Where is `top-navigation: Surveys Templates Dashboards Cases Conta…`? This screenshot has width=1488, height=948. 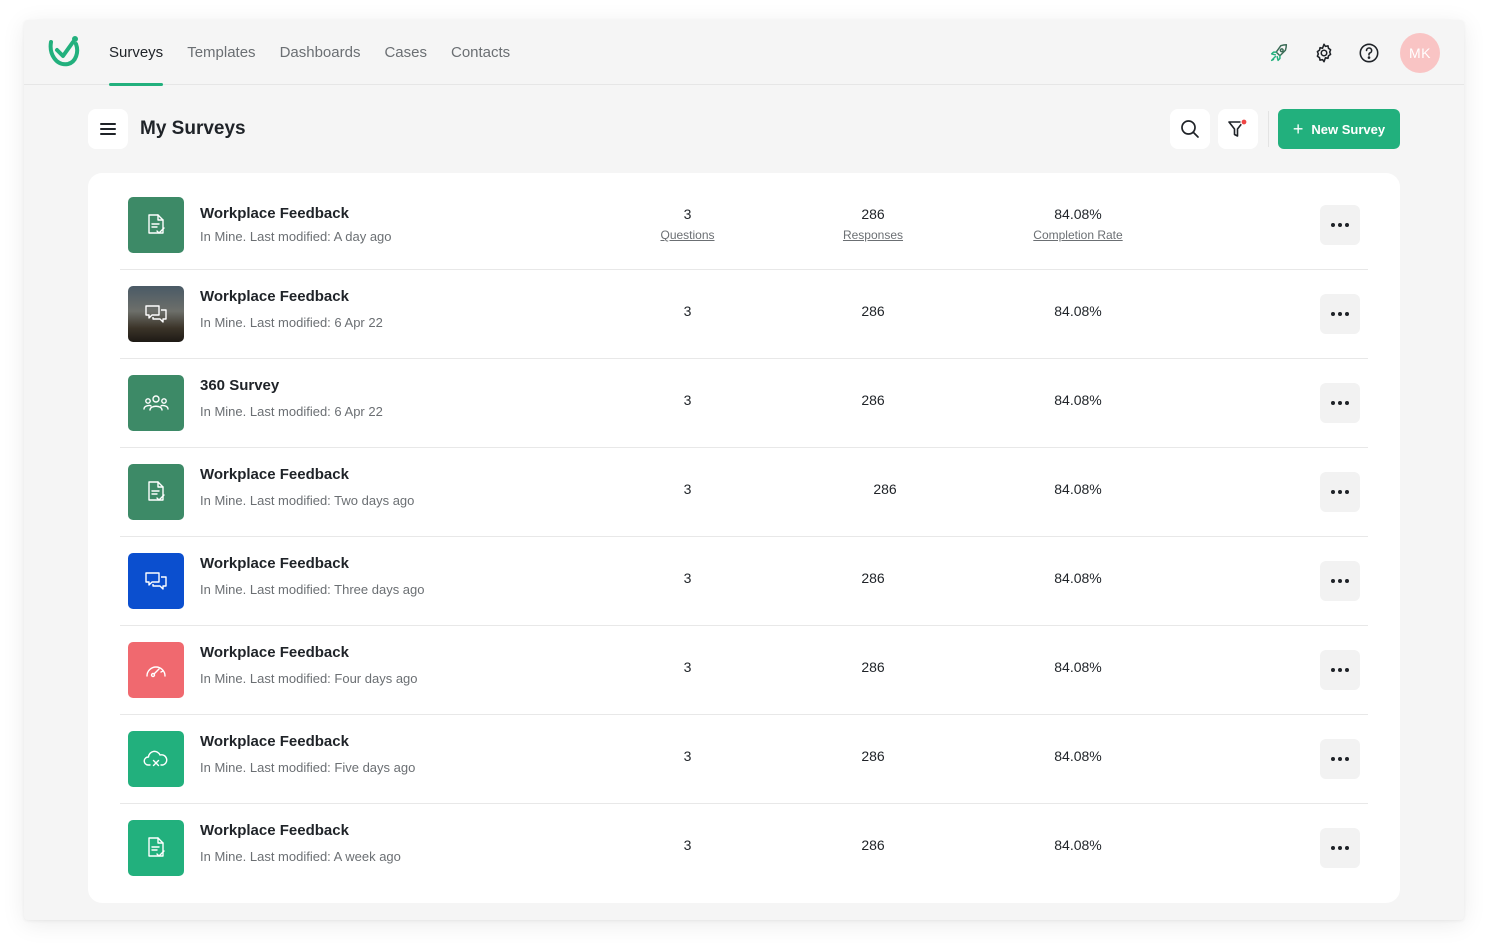 top-navigation: Surveys Templates Dashboards Cases Conta… is located at coordinates (744, 53).